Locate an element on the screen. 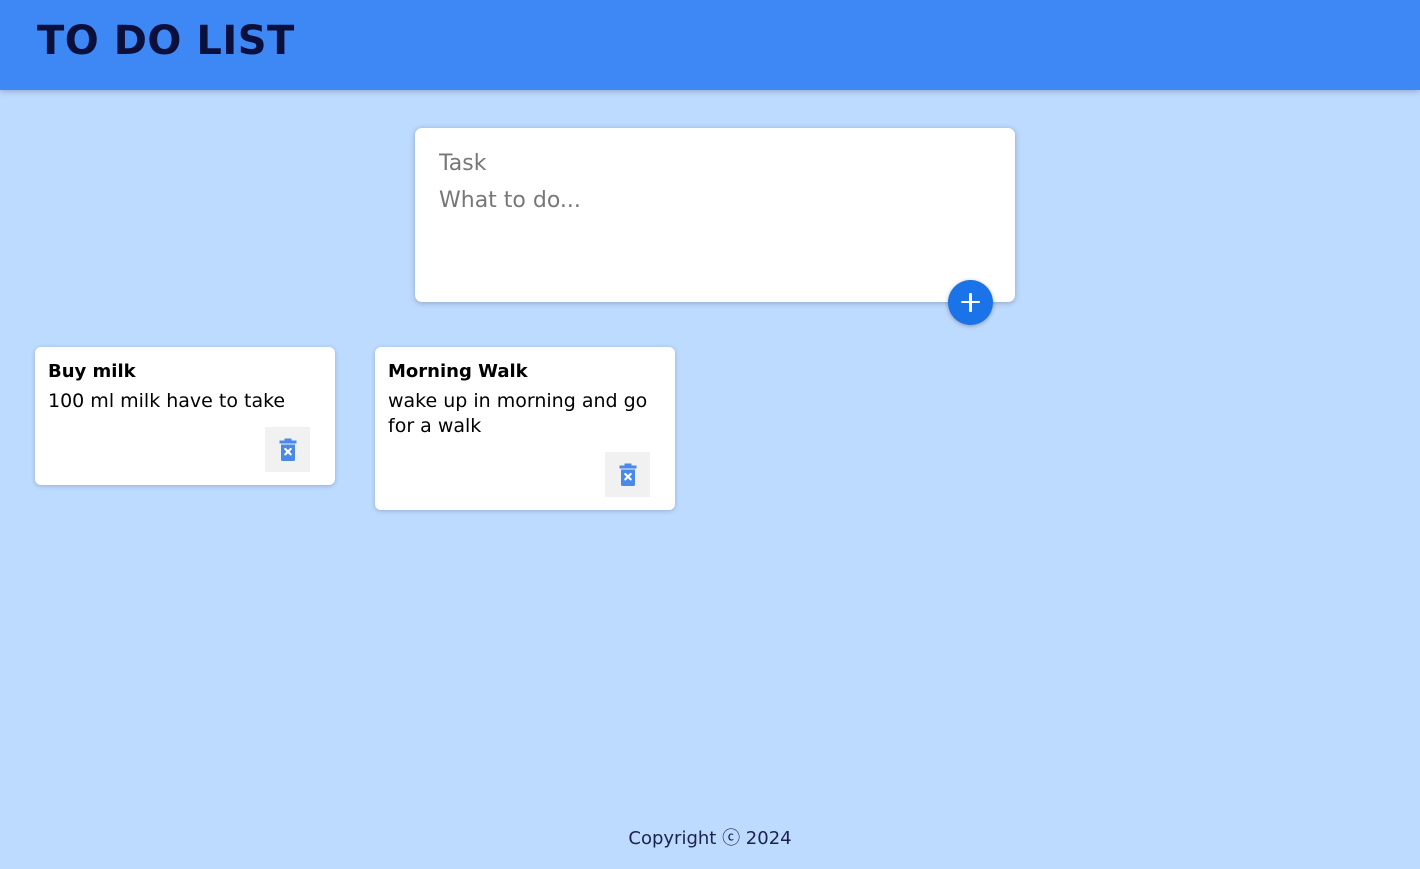  copyright-text: Copyright ⓒ 2024 is located at coordinates (710, 838).